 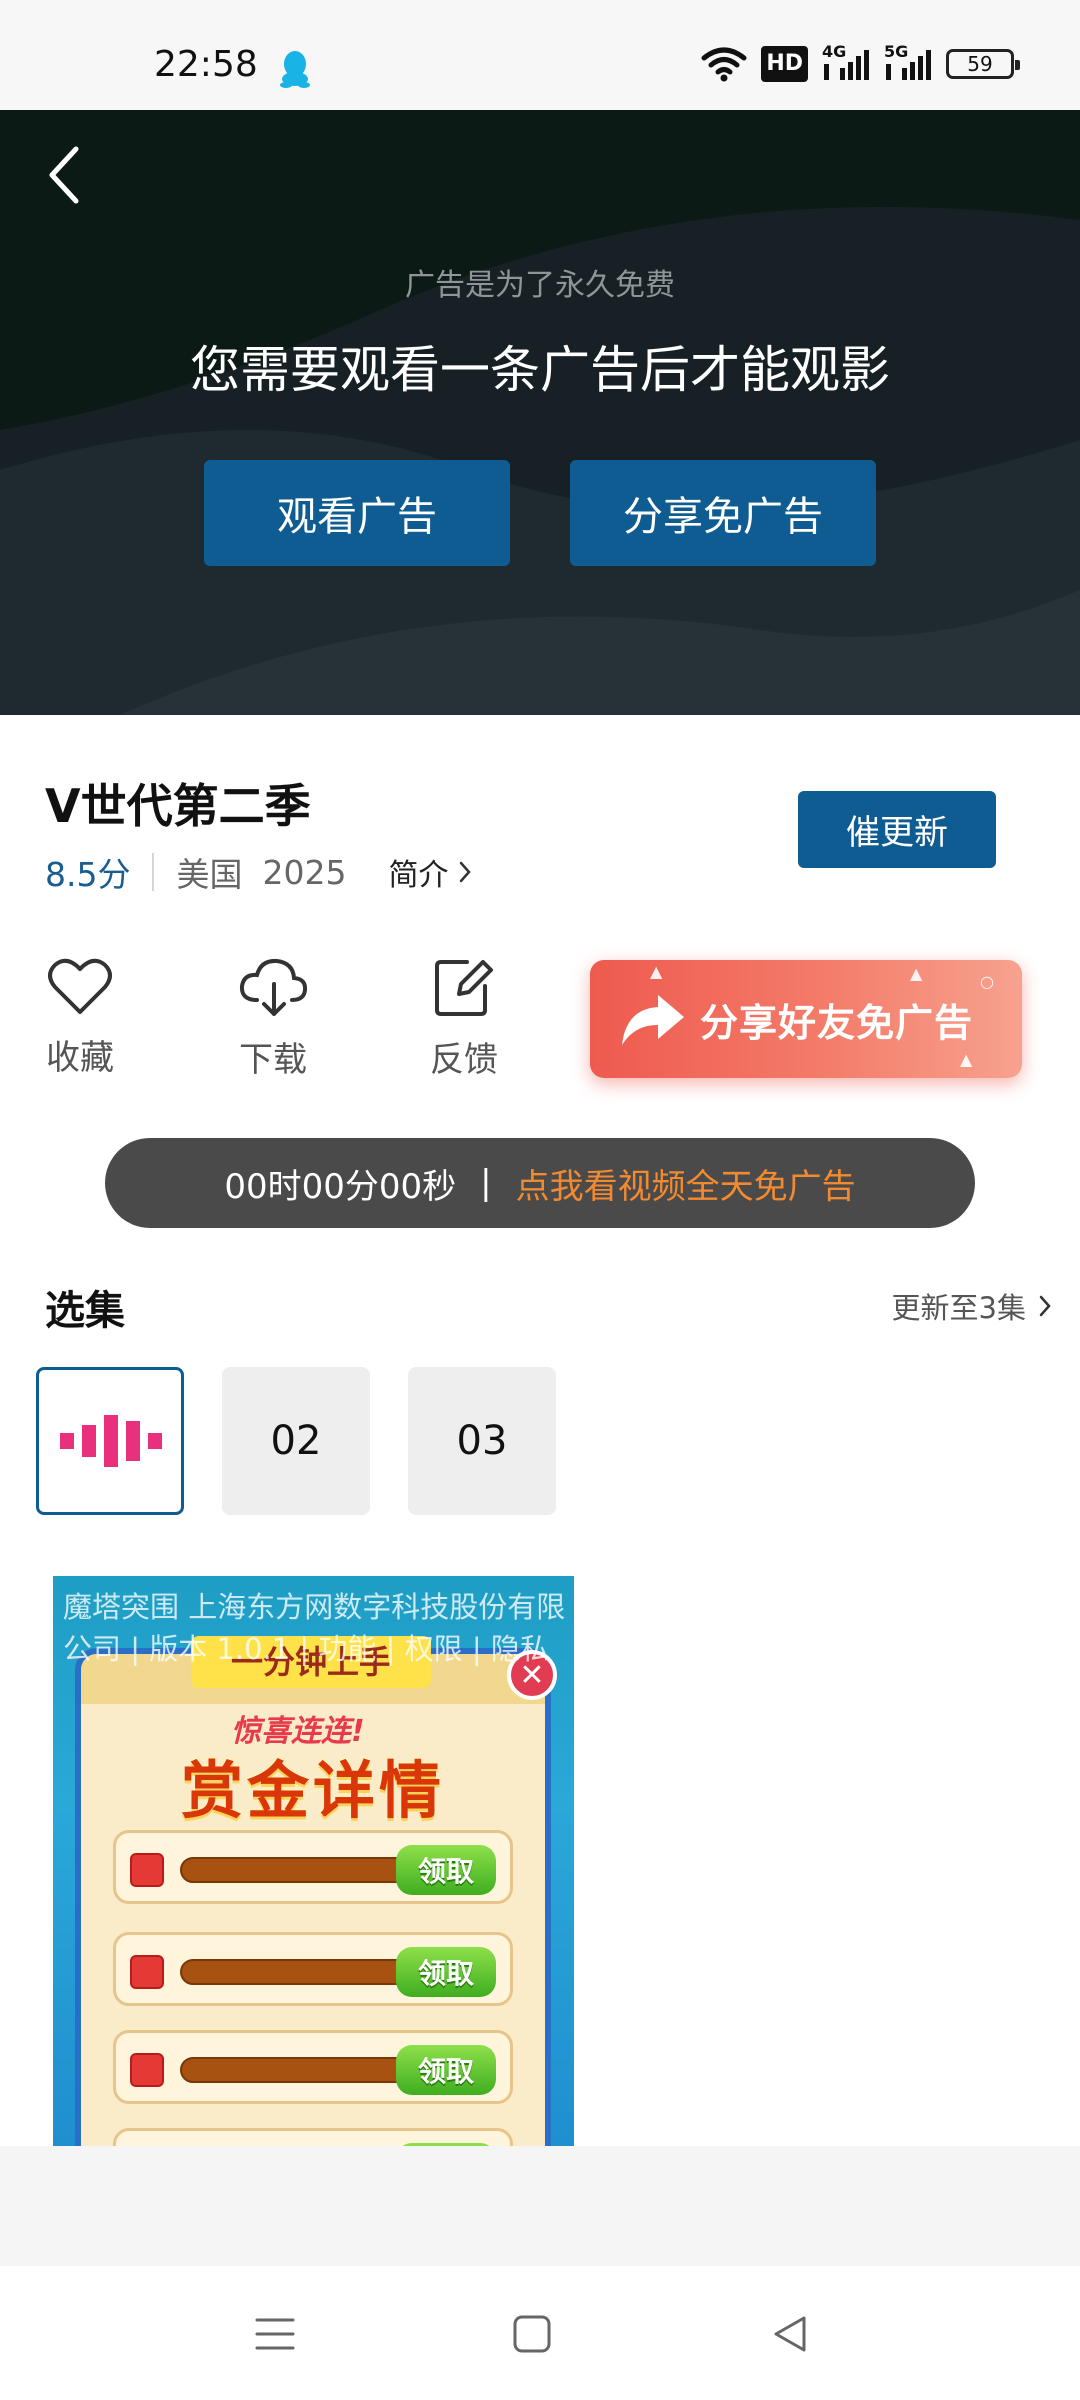 What do you see at coordinates (784, 64) in the screenshot?
I see `hd-voice-icon: HD` at bounding box center [784, 64].